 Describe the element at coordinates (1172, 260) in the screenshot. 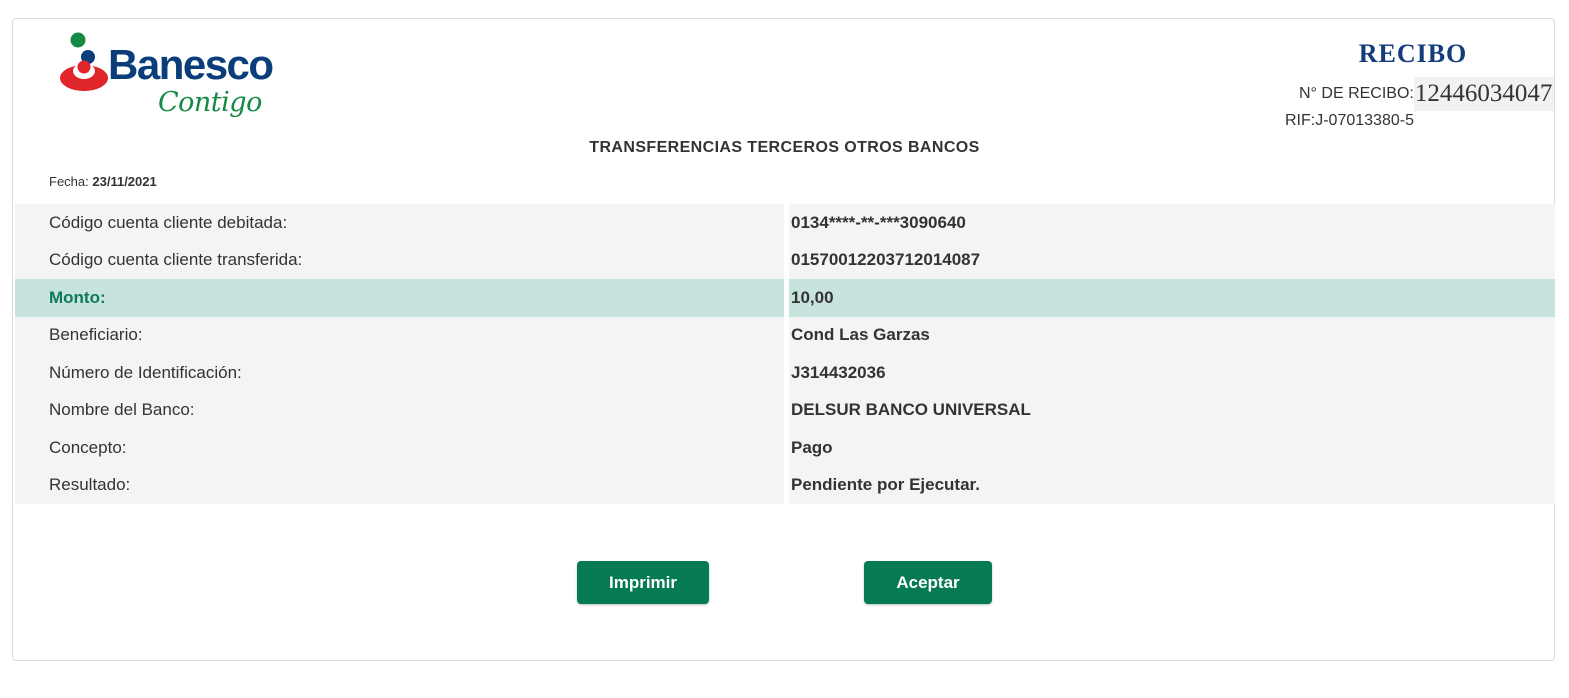

I see `detail-value: 01570012203712014087` at that location.